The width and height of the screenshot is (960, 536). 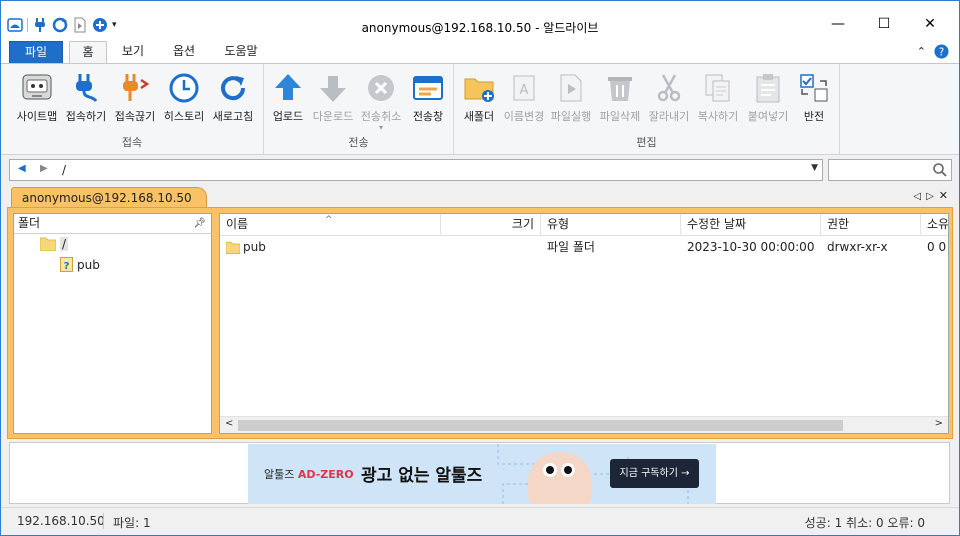 I want to click on download-arrow-icon, so click(x=333, y=89).